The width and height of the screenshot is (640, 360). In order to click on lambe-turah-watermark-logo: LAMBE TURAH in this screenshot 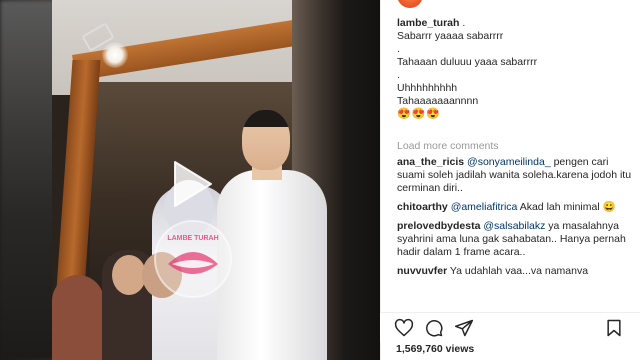, I will do `click(193, 259)`.